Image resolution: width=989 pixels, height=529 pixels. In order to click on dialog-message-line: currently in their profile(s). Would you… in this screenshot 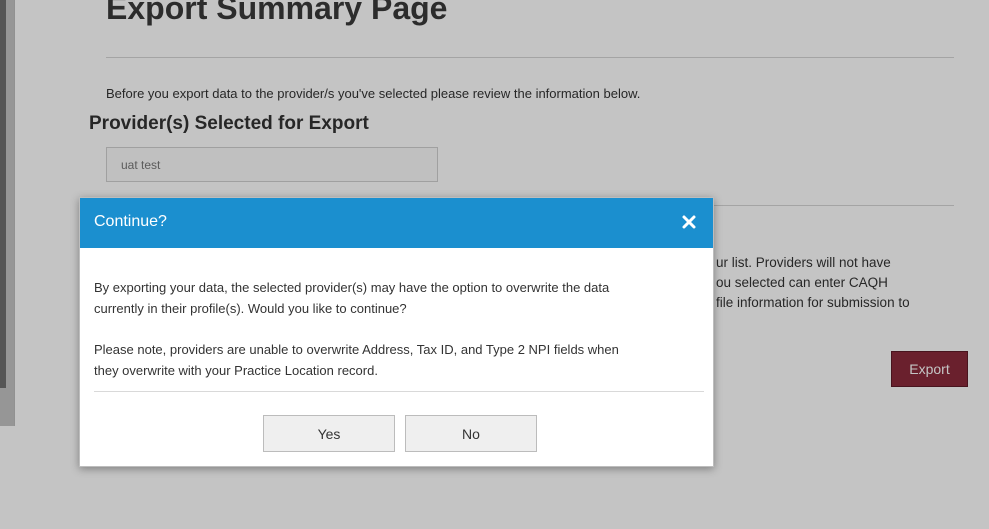, I will do `click(250, 308)`.